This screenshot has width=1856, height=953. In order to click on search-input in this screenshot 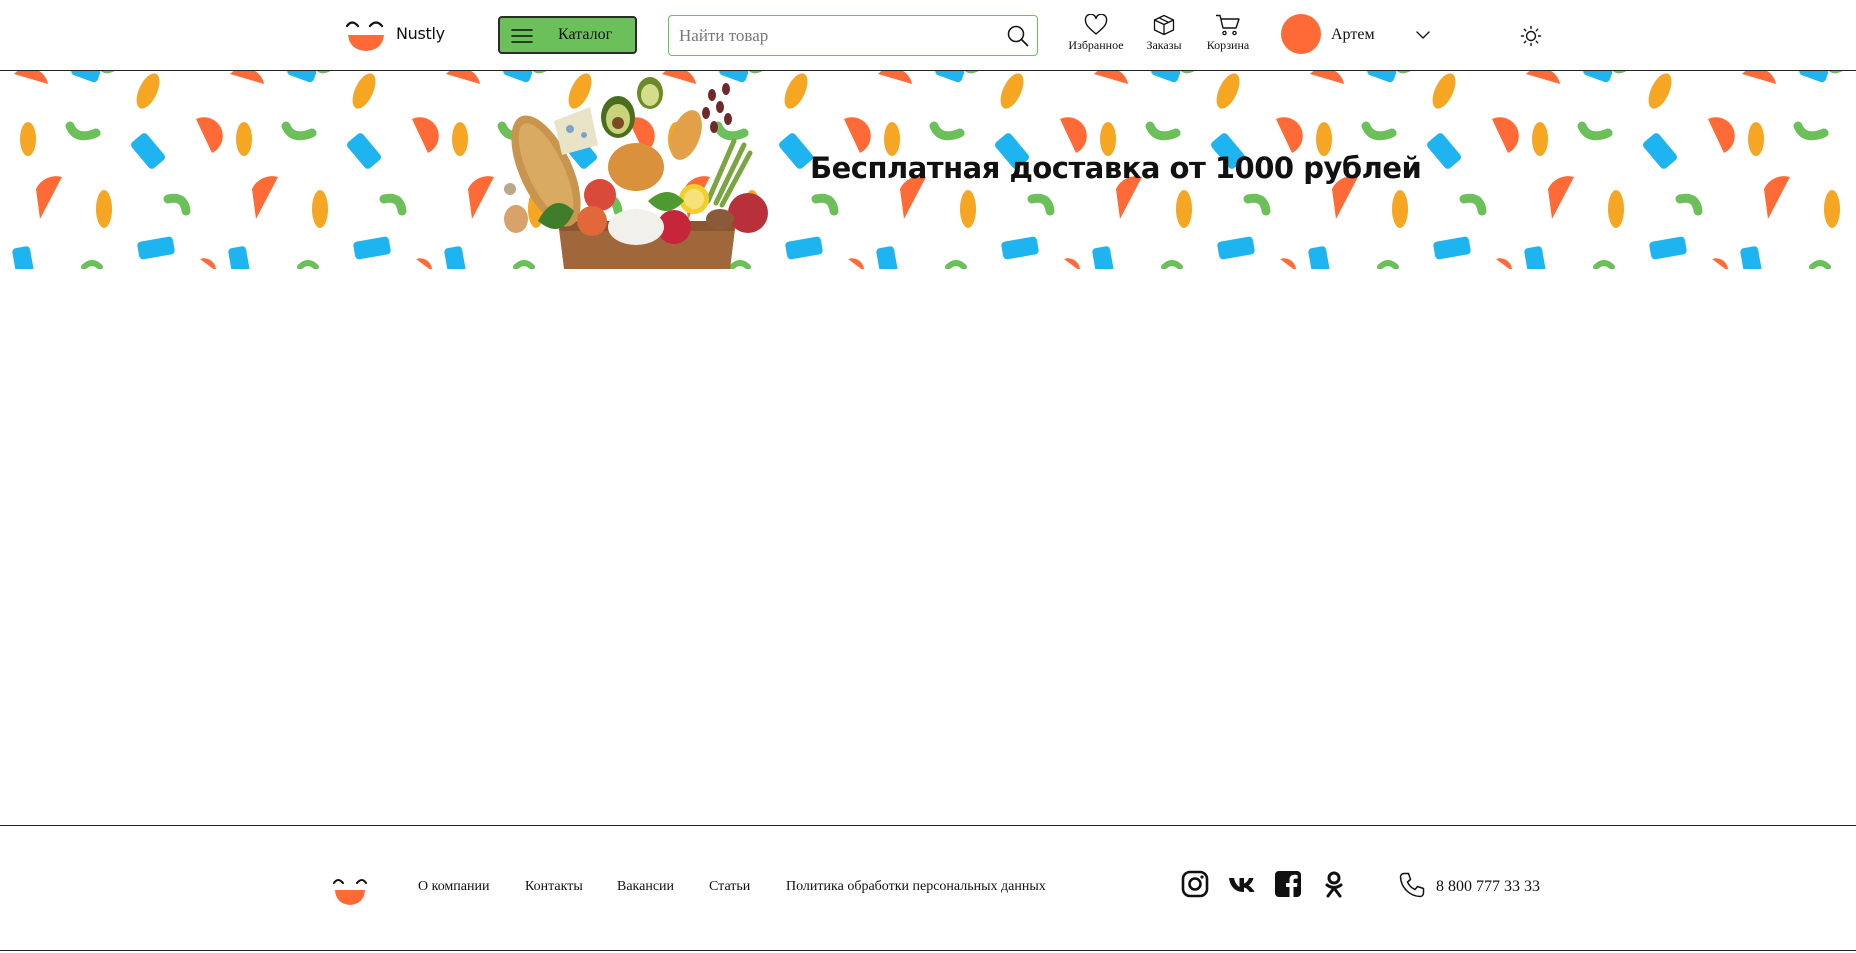, I will do `click(834, 36)`.